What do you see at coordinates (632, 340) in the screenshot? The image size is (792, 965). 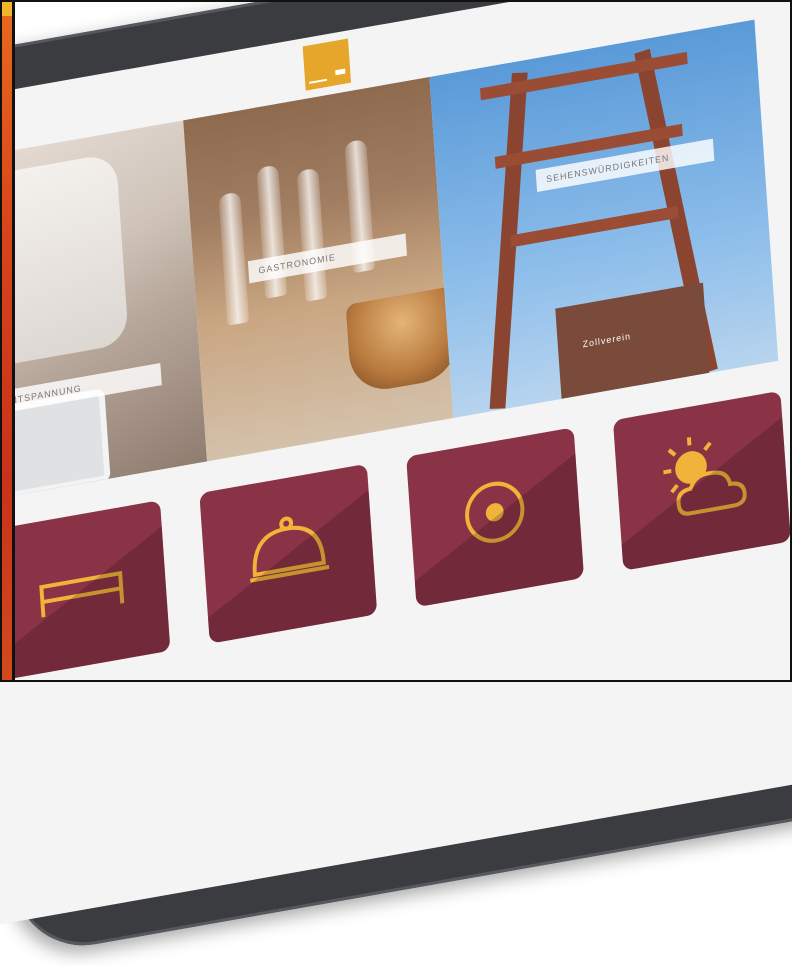 I see `tower-building` at bounding box center [632, 340].